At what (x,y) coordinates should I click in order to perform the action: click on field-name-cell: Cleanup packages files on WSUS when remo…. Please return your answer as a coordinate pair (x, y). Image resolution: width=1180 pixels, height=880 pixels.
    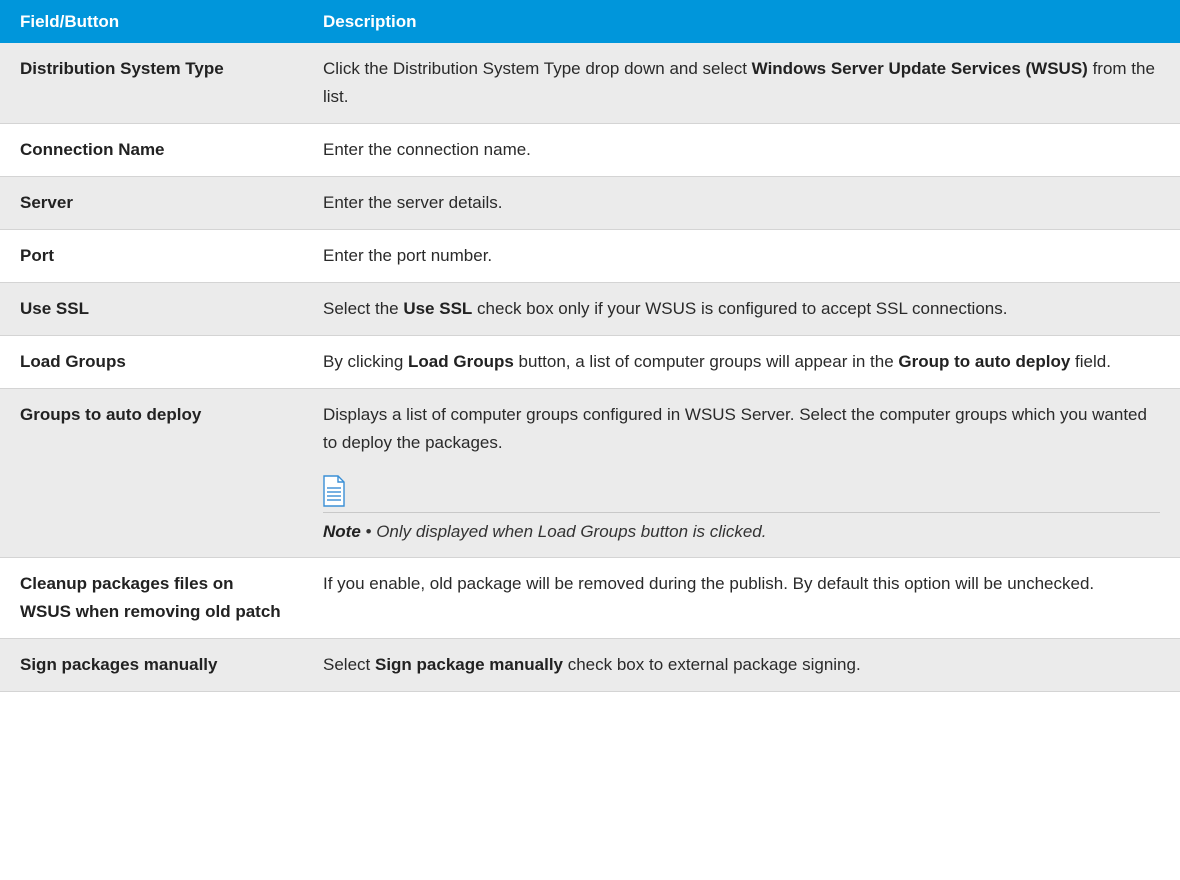
    Looking at the image, I should click on (151, 598).